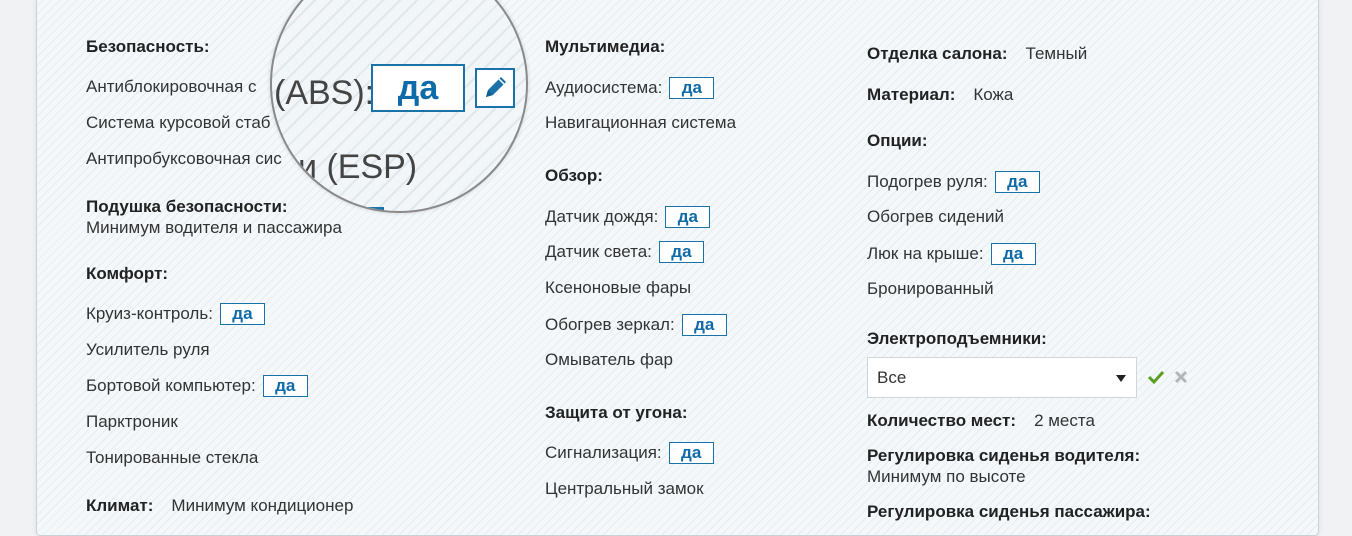 This screenshot has height=536, width=1352. Describe the element at coordinates (957, 338) in the screenshot. I see `windows-heading: Электроподъемники:` at that location.